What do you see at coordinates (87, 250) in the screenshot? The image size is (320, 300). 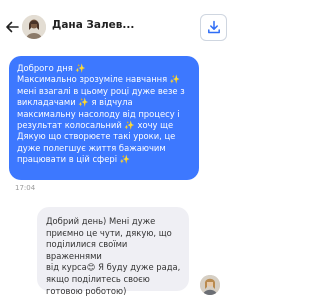 I see `message-line: поділилися своїми враженнями` at bounding box center [87, 250].